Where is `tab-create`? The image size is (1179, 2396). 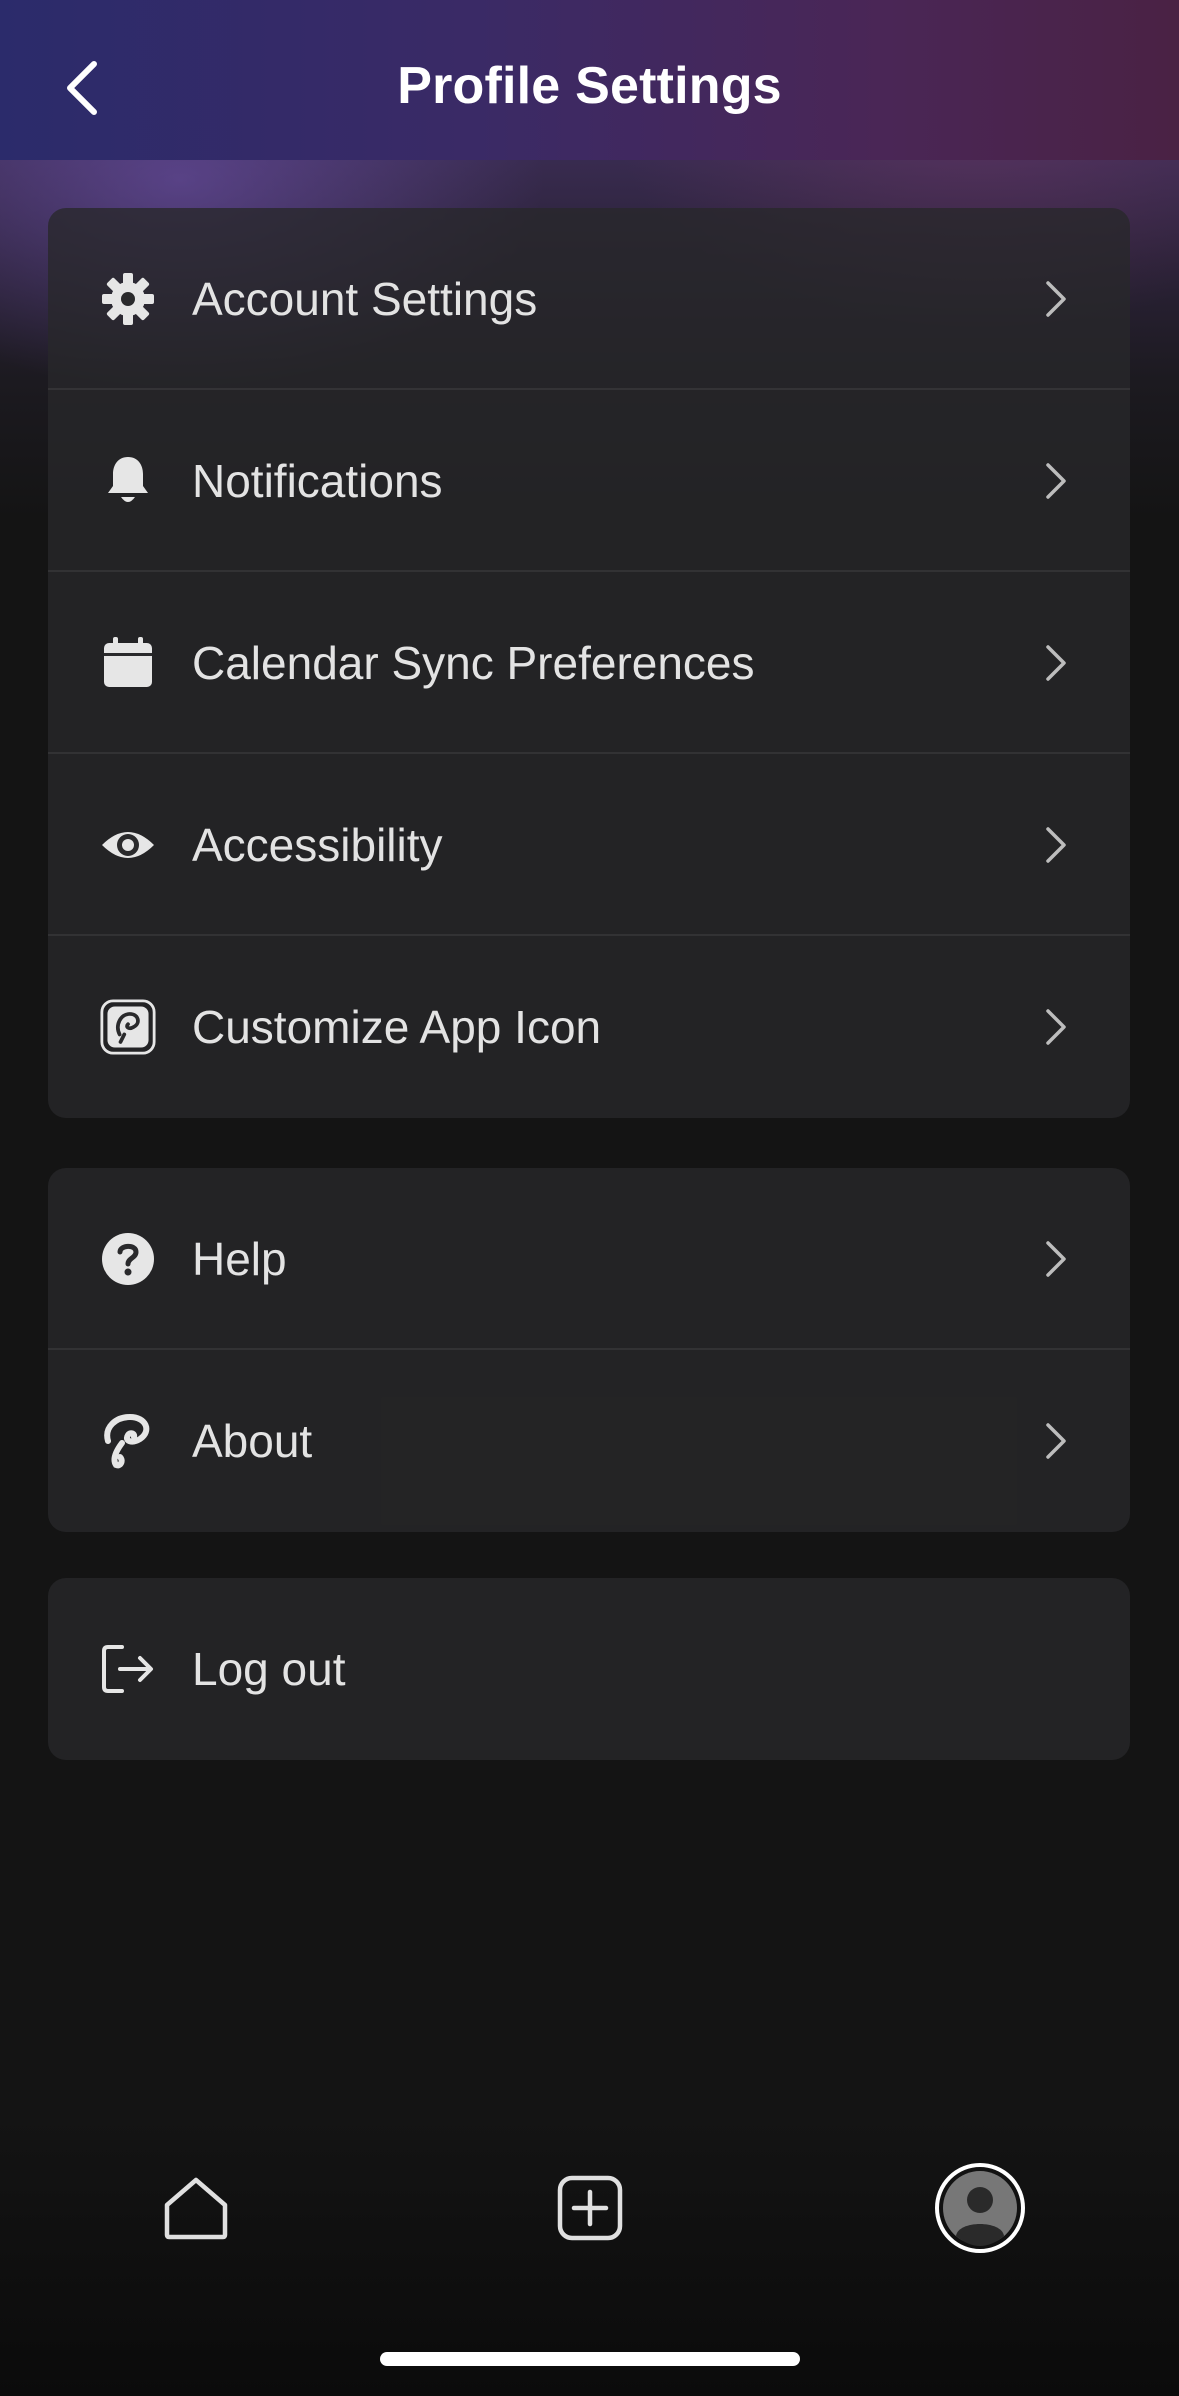
tab-create is located at coordinates (590, 2208).